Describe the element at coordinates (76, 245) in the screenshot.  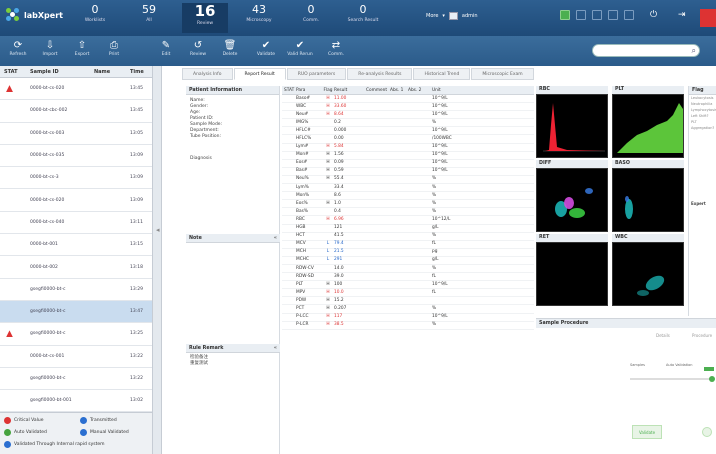
I see `sample-row: 0000-bt-001 13:15` at that location.